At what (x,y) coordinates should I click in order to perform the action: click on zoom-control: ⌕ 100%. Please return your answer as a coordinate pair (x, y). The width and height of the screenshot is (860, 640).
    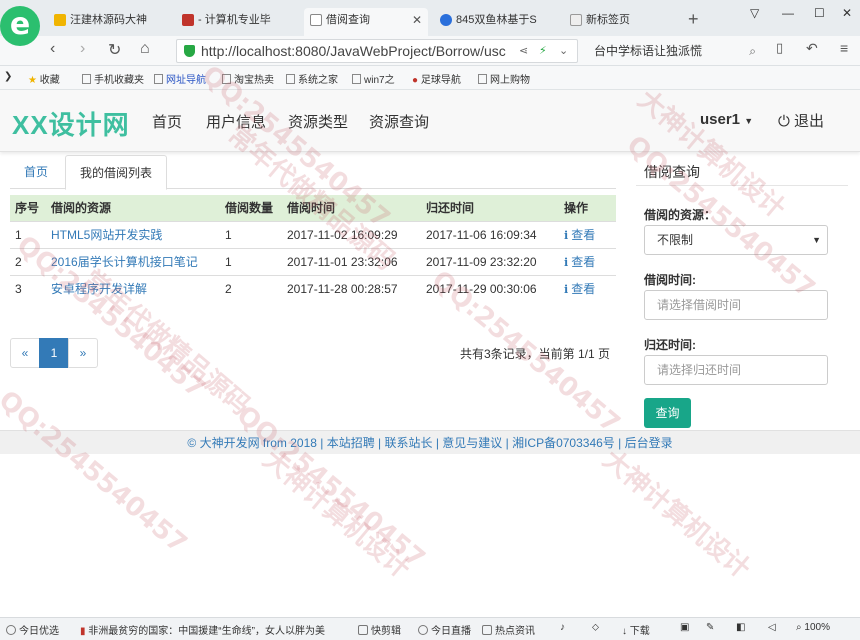
    Looking at the image, I should click on (813, 627).